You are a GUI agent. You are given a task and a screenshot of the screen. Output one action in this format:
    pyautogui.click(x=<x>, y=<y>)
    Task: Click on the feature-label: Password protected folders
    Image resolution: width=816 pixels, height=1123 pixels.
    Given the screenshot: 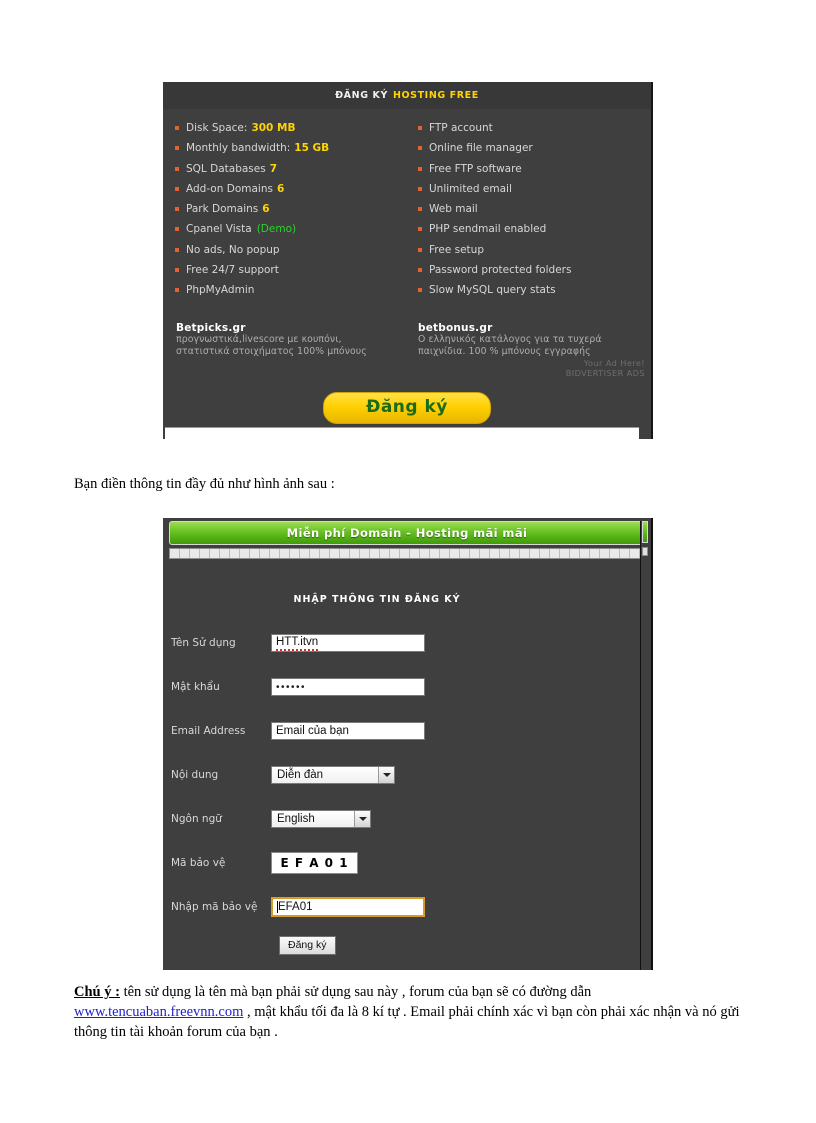 What is the action you would take?
    pyautogui.click(x=500, y=270)
    